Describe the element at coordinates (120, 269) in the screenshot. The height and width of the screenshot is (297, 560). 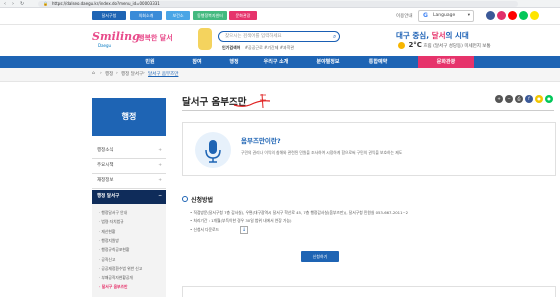
I see `side-submenu-item: · 공공재정환수법 위반 신고` at that location.